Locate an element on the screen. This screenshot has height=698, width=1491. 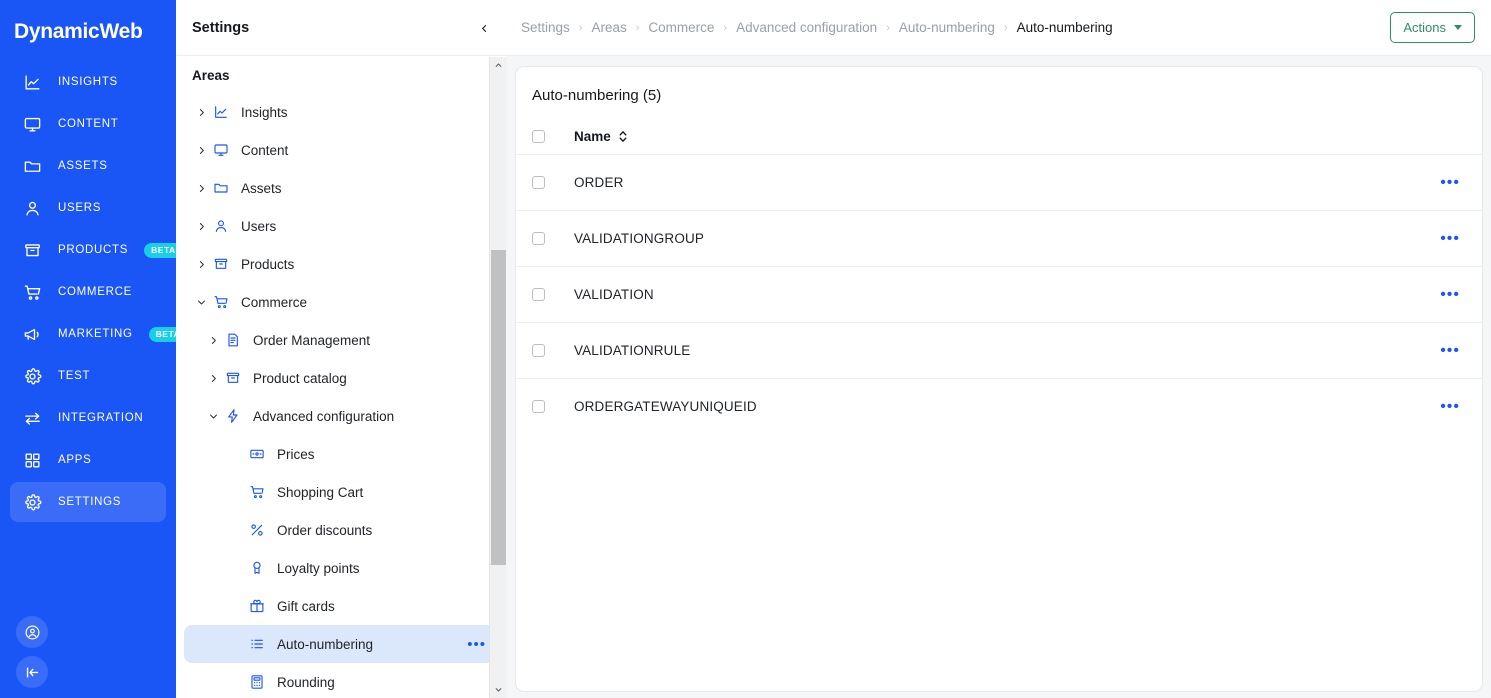
tree-node-label: Shopping Cart is located at coordinates (320, 492).